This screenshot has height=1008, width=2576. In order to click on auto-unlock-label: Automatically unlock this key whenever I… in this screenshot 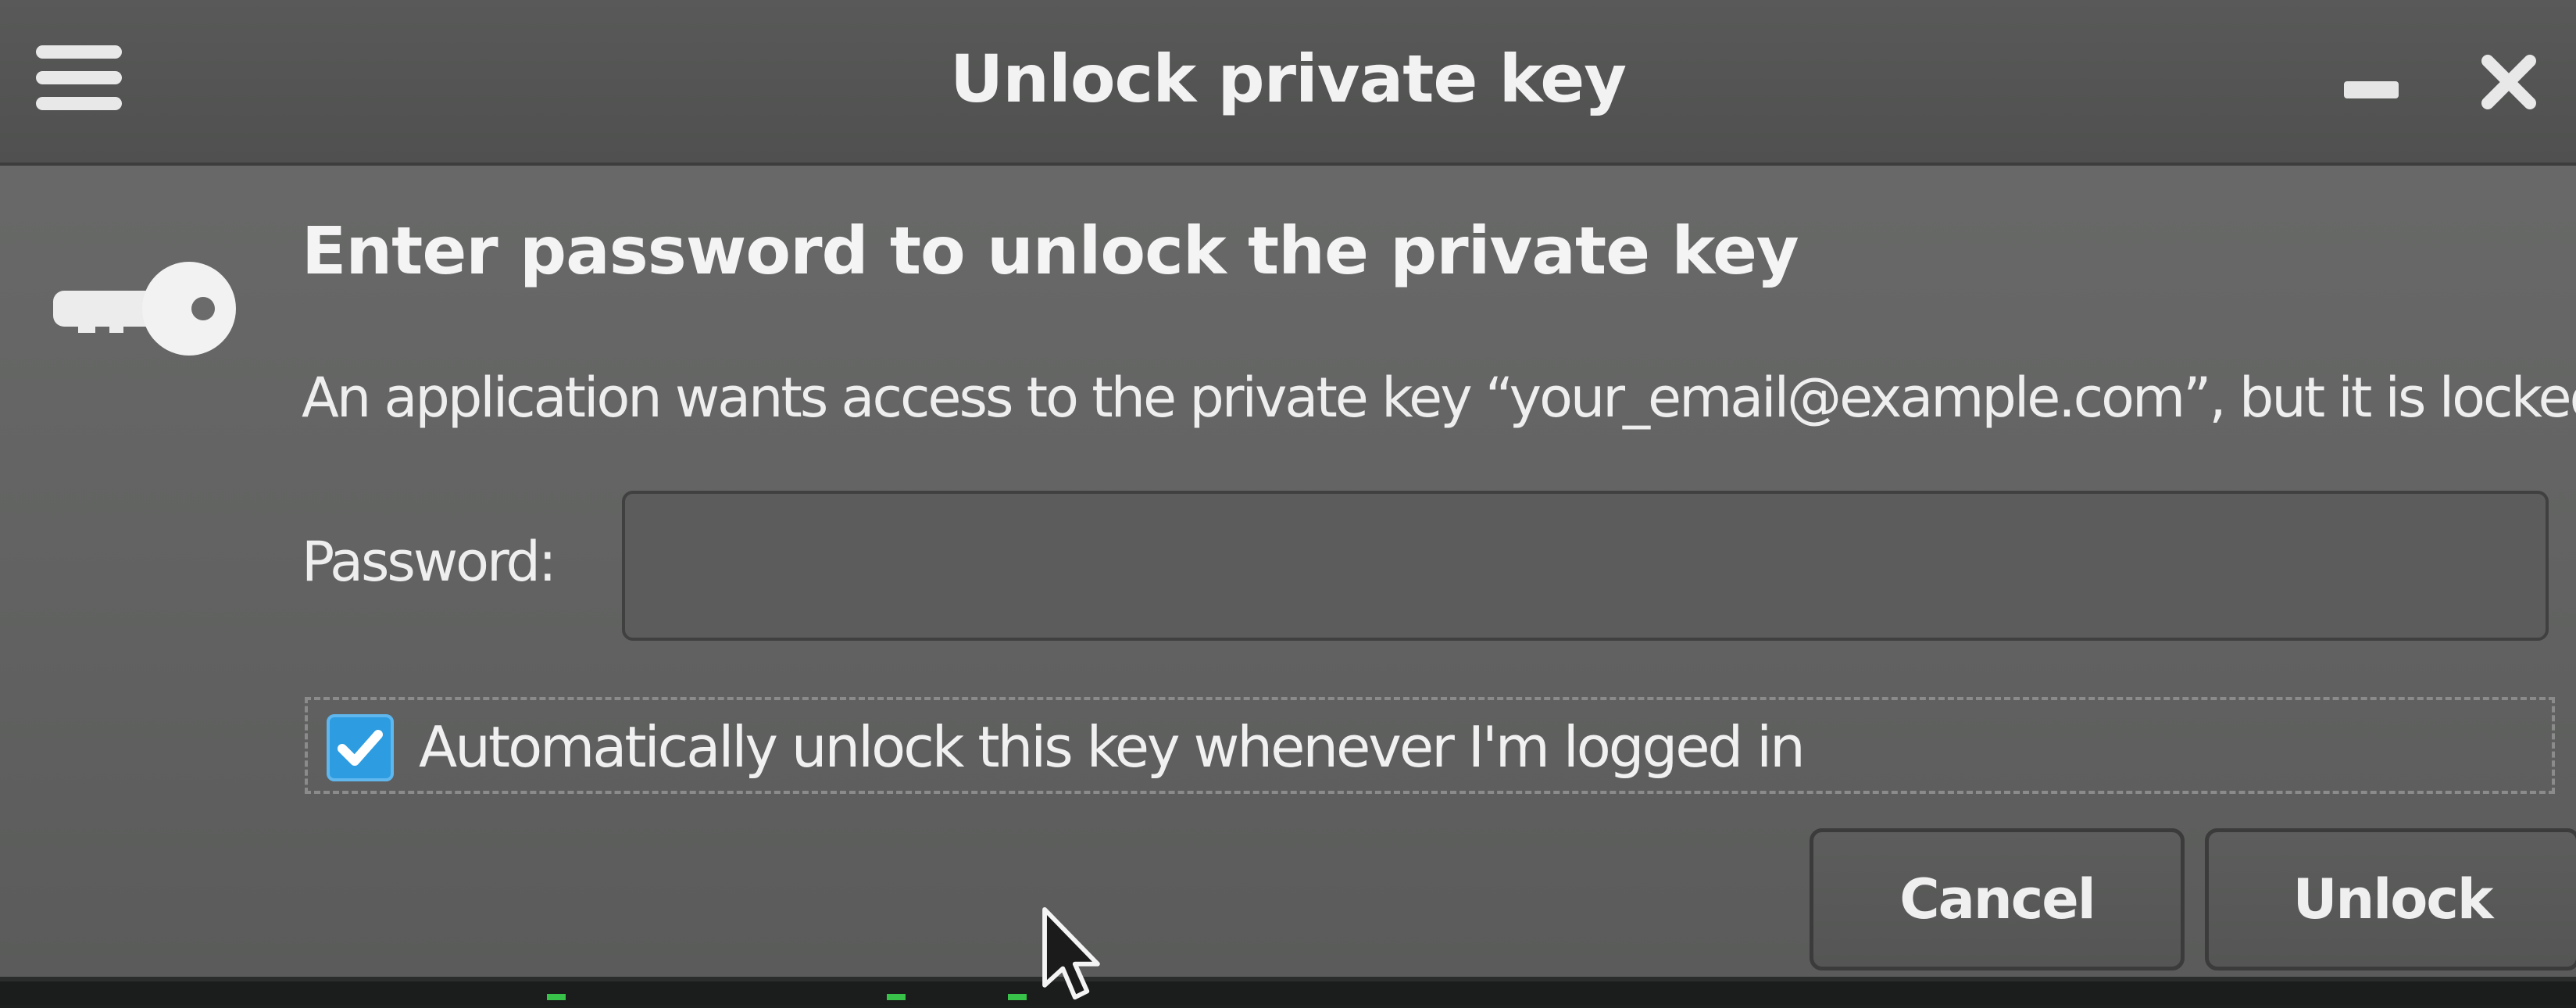, I will do `click(1112, 747)`.